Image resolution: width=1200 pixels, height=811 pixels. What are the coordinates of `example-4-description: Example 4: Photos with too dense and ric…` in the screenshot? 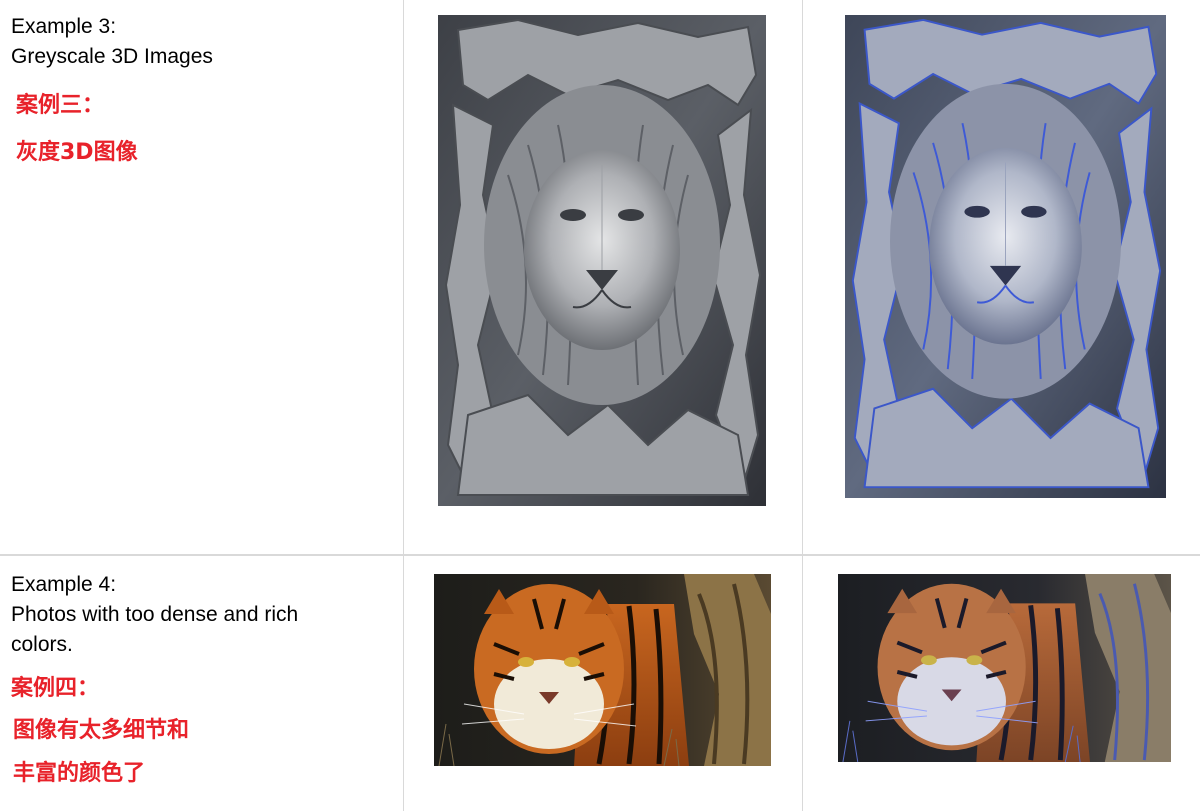 It's located at (154, 615).